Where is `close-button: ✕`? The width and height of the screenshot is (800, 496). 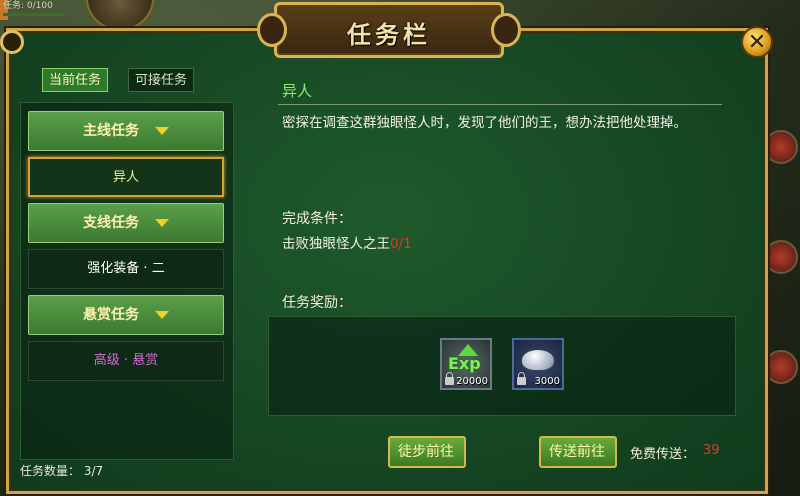
close-button: ✕ is located at coordinates (757, 42).